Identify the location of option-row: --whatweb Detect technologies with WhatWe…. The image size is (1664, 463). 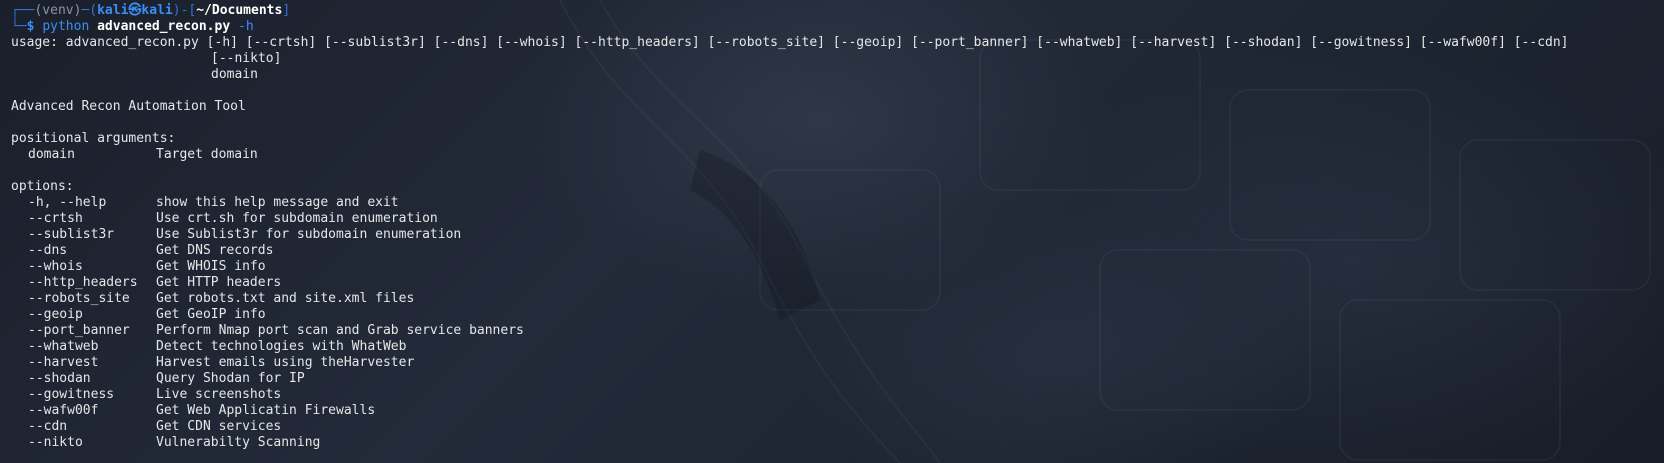
(832, 347).